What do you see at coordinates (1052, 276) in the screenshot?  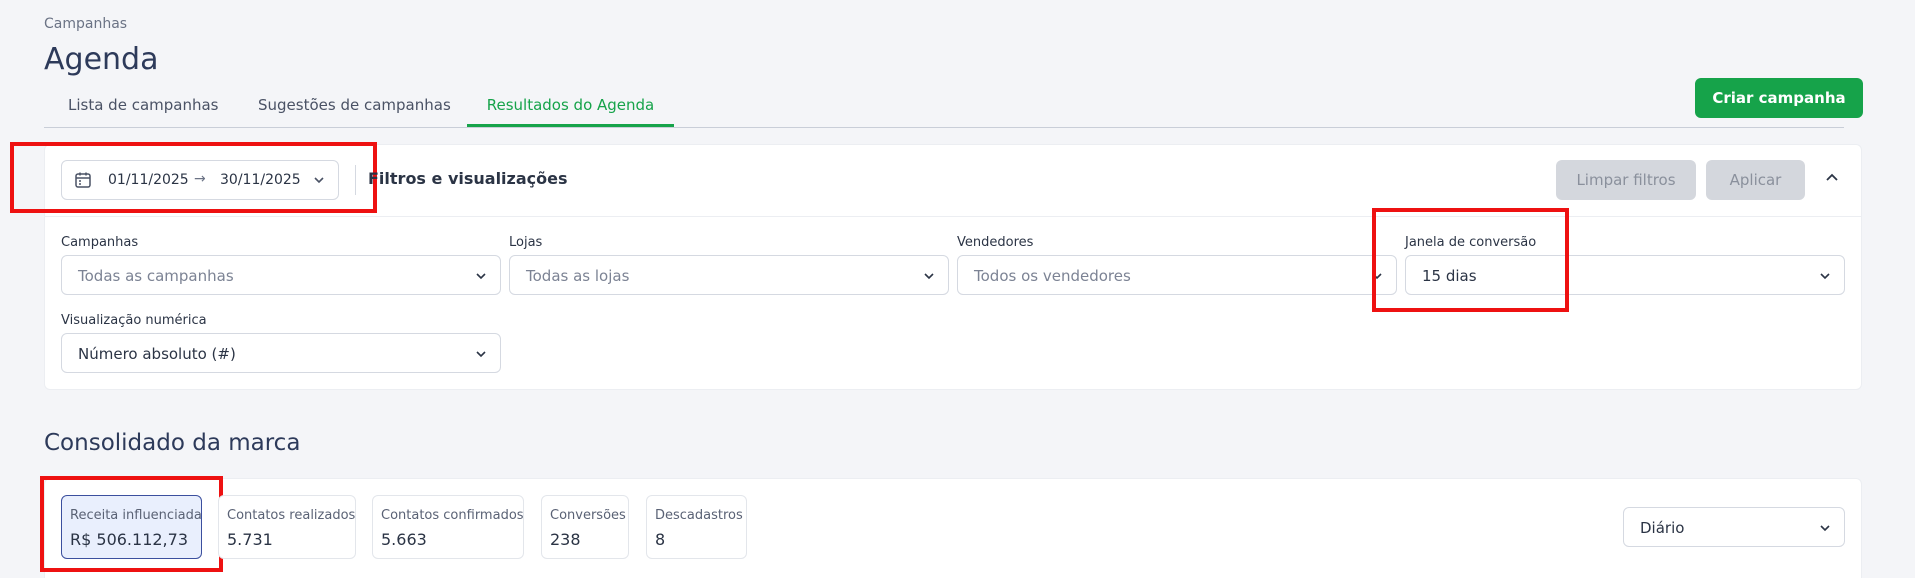 I see `vendedores-value: Todos os vendedores` at bounding box center [1052, 276].